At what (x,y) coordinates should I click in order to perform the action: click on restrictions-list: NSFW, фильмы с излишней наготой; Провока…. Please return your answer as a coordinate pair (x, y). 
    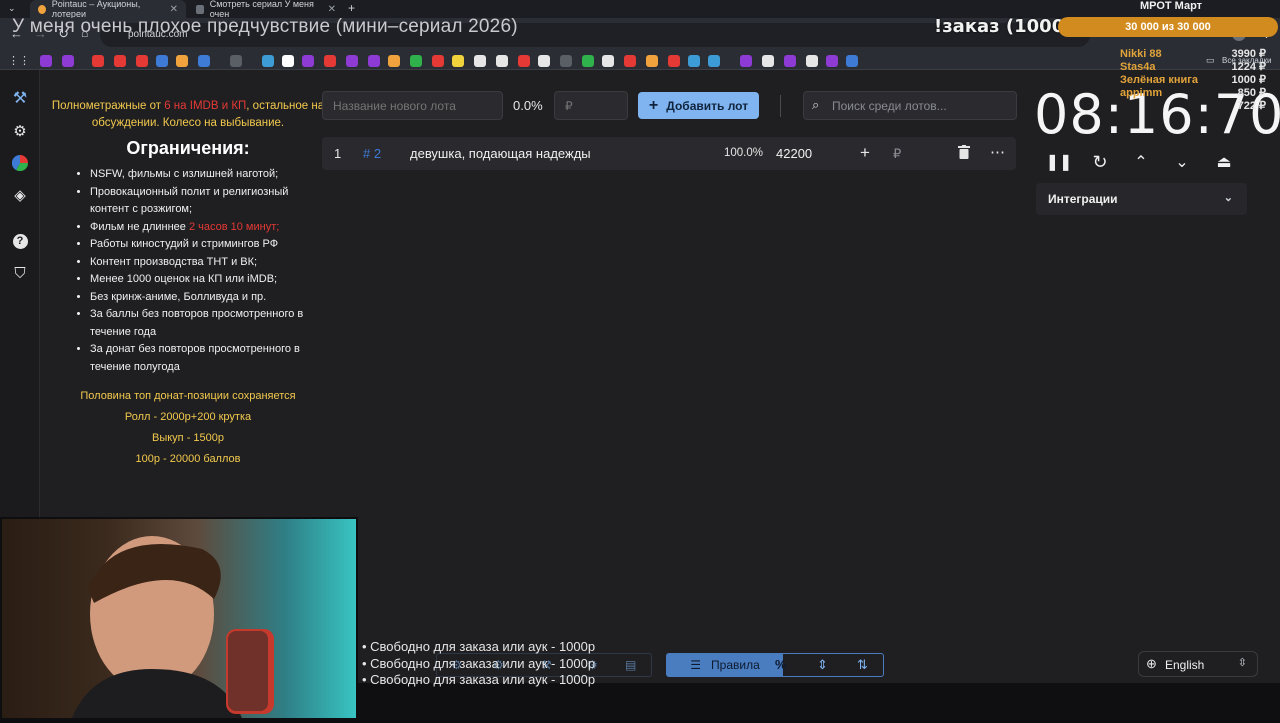
    Looking at the image, I should click on (188, 271).